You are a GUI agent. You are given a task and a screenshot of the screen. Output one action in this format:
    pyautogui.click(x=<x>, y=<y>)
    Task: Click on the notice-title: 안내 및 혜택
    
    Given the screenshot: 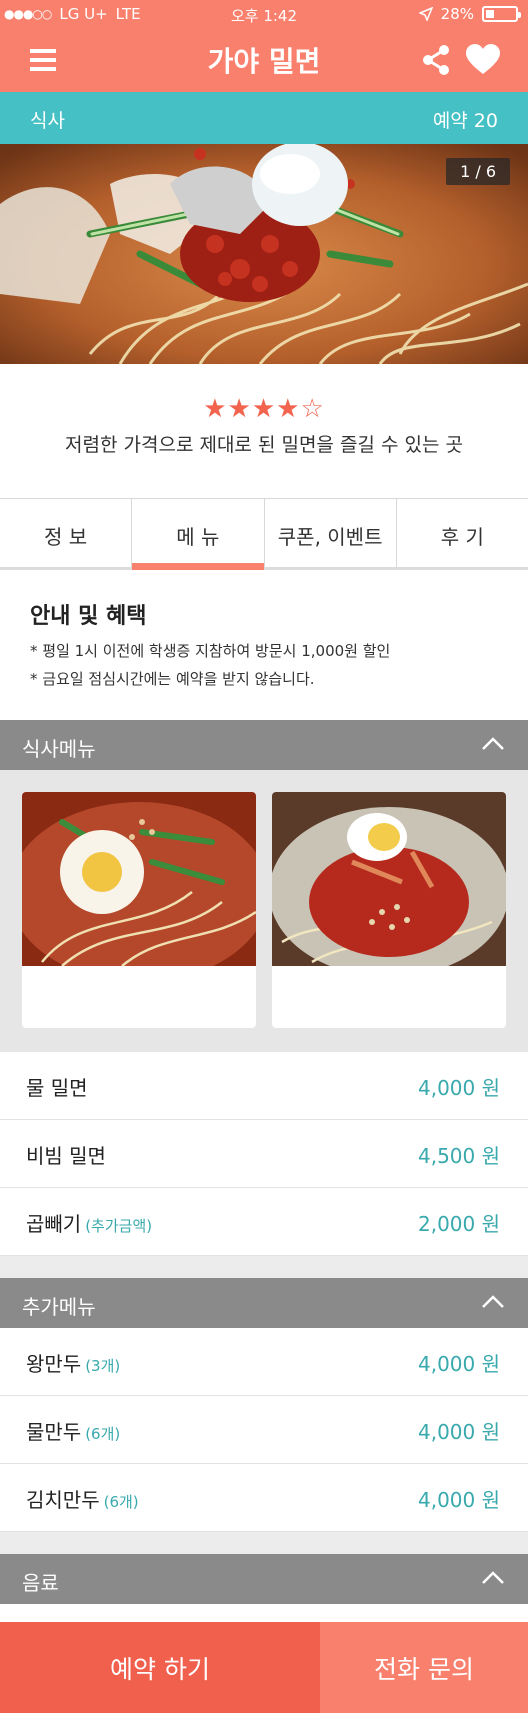 What is the action you would take?
    pyautogui.click(x=88, y=616)
    